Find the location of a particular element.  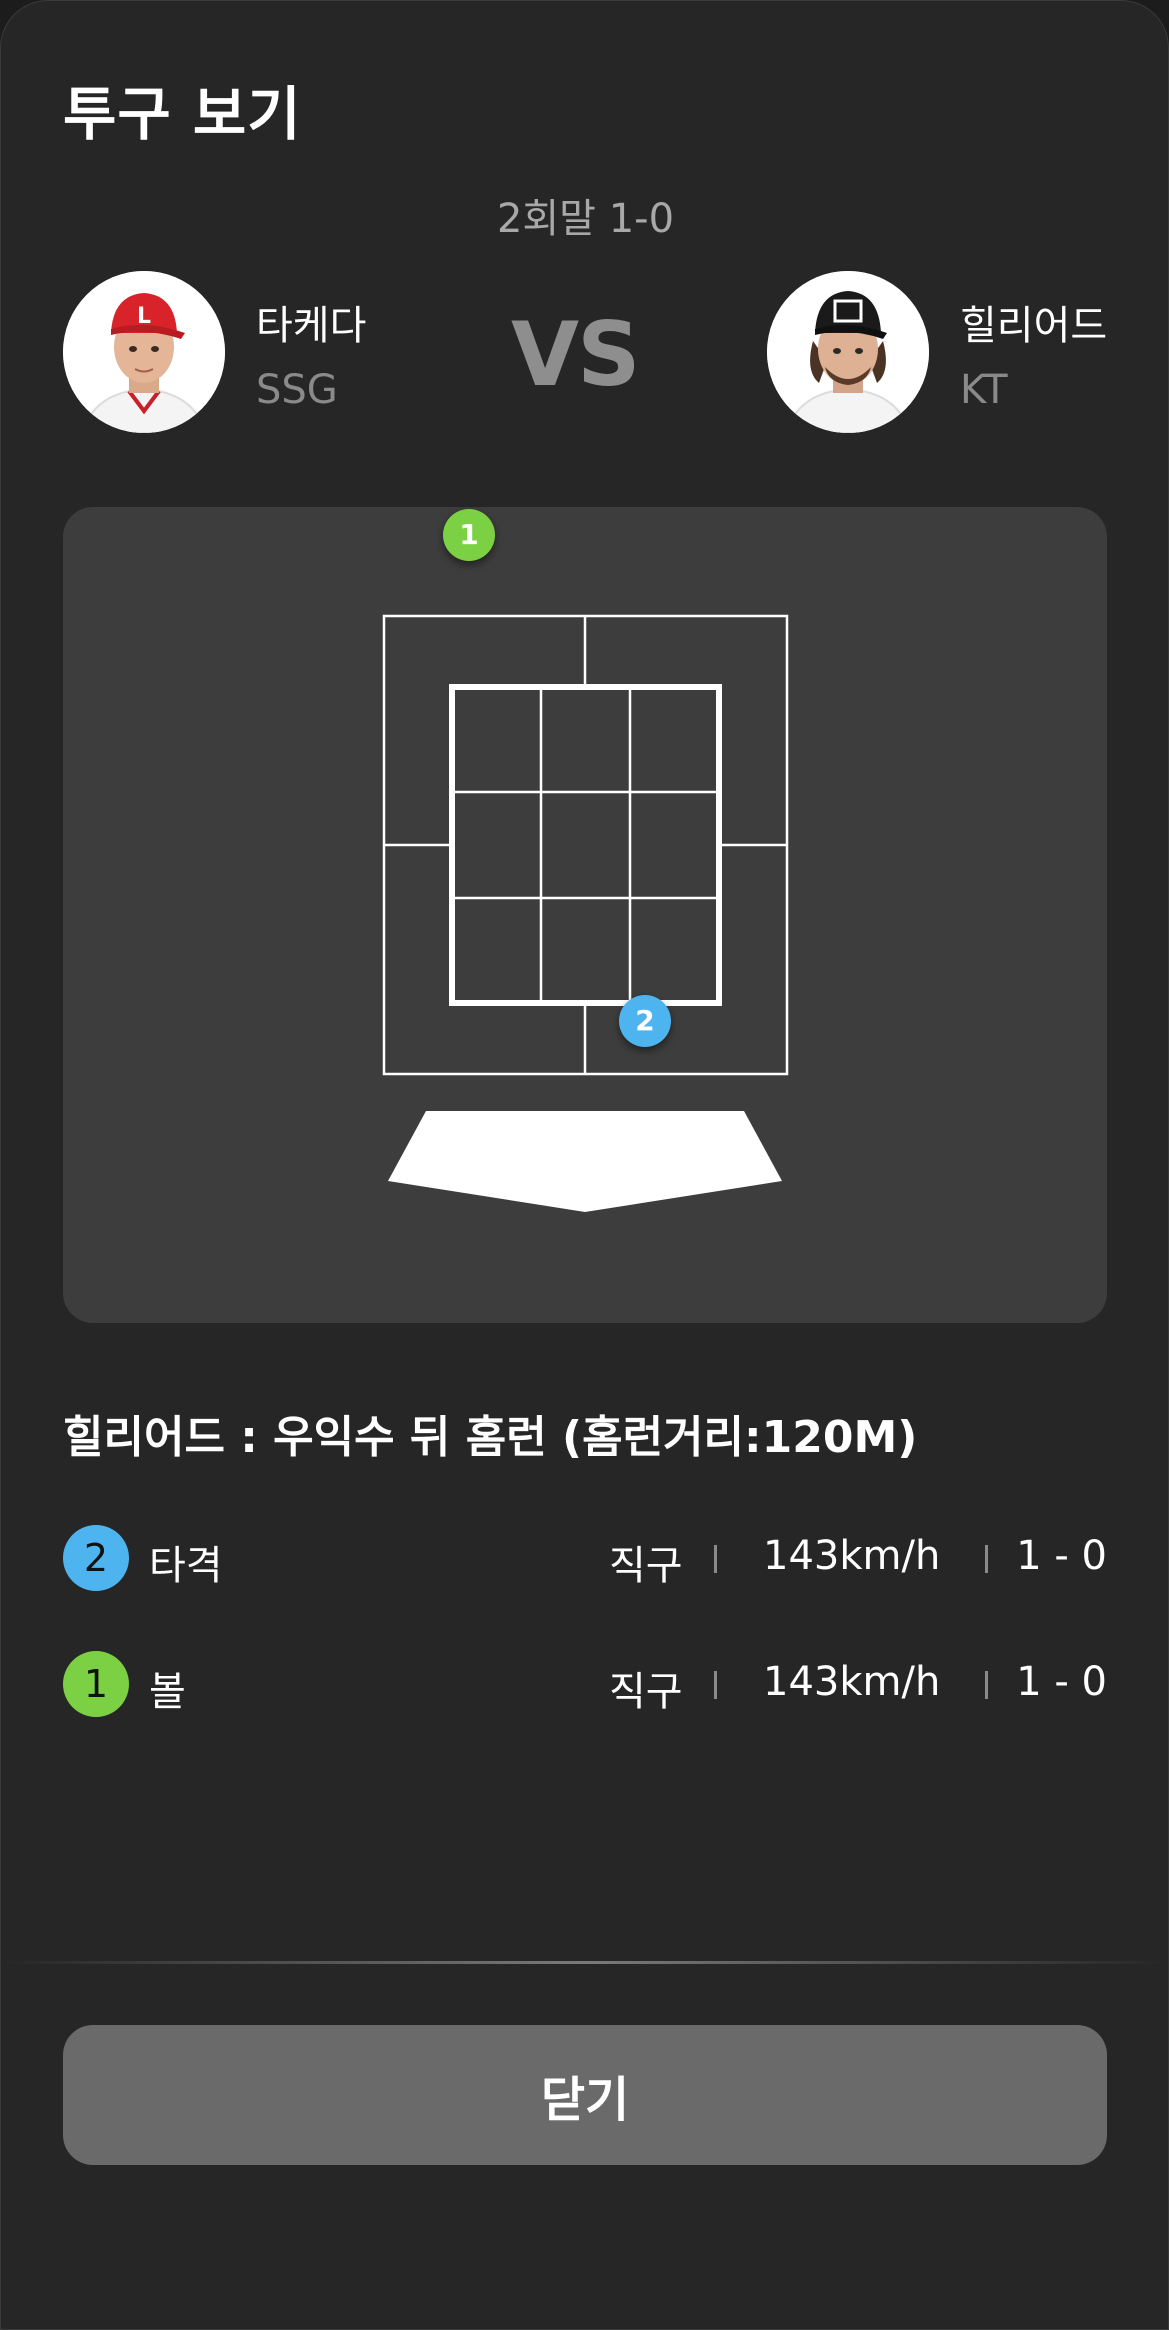

vs-label: VS is located at coordinates (575, 354).